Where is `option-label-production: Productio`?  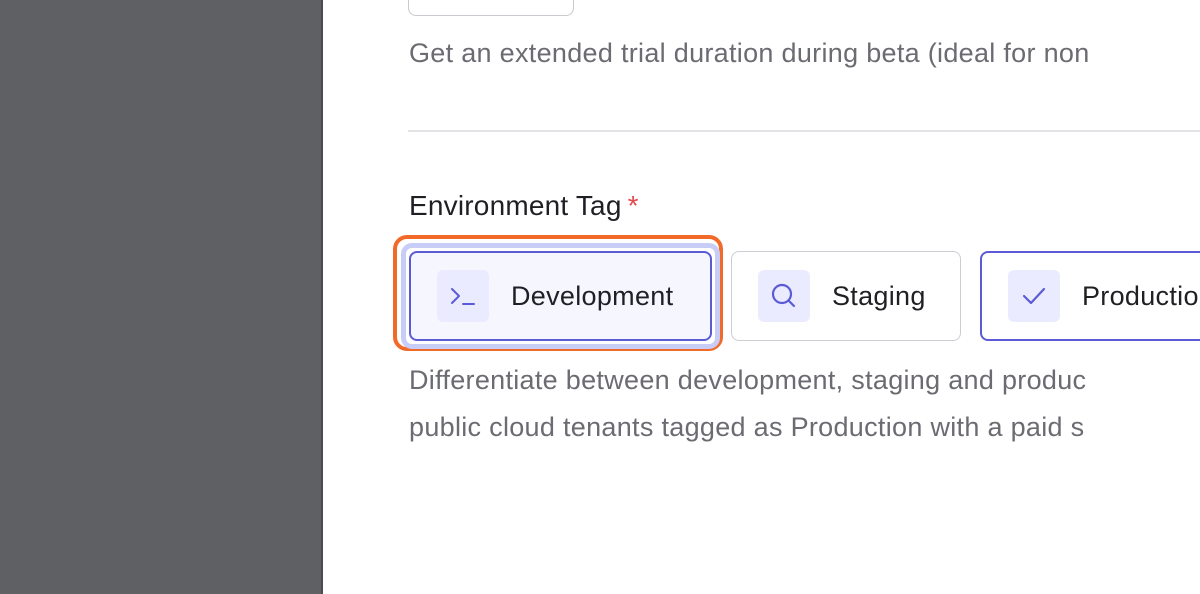
option-label-production: Productio is located at coordinates (1140, 295).